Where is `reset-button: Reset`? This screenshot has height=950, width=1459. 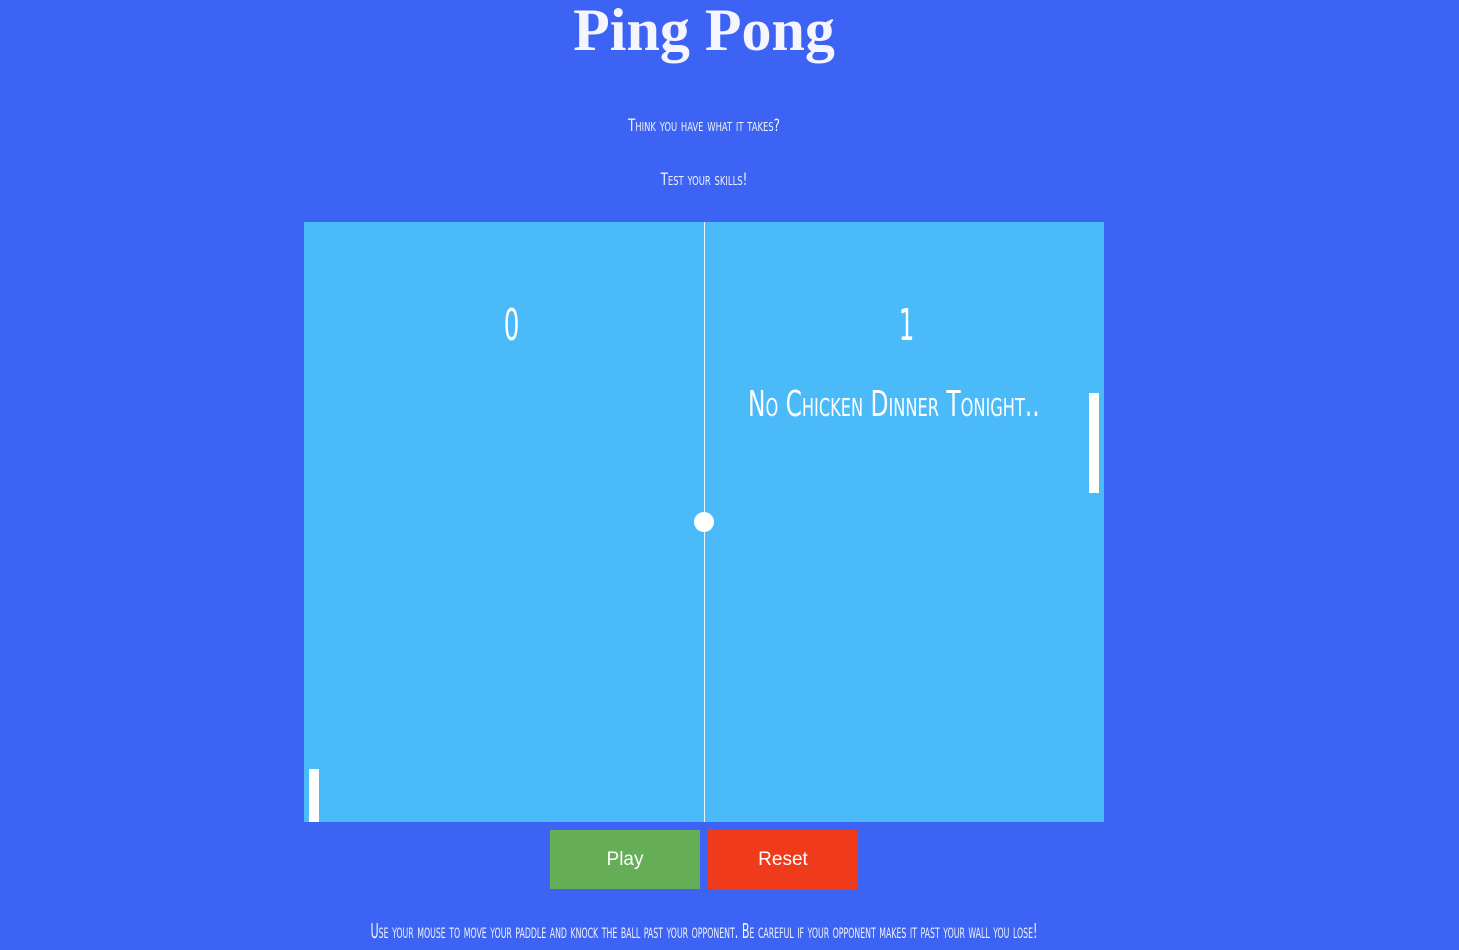
reset-button: Reset is located at coordinates (783, 859).